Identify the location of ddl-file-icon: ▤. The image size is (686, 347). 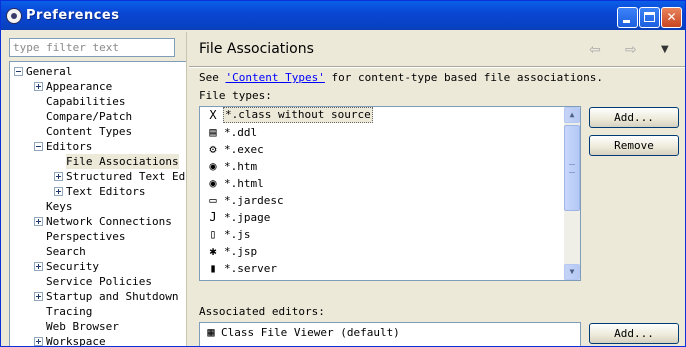
(213, 132).